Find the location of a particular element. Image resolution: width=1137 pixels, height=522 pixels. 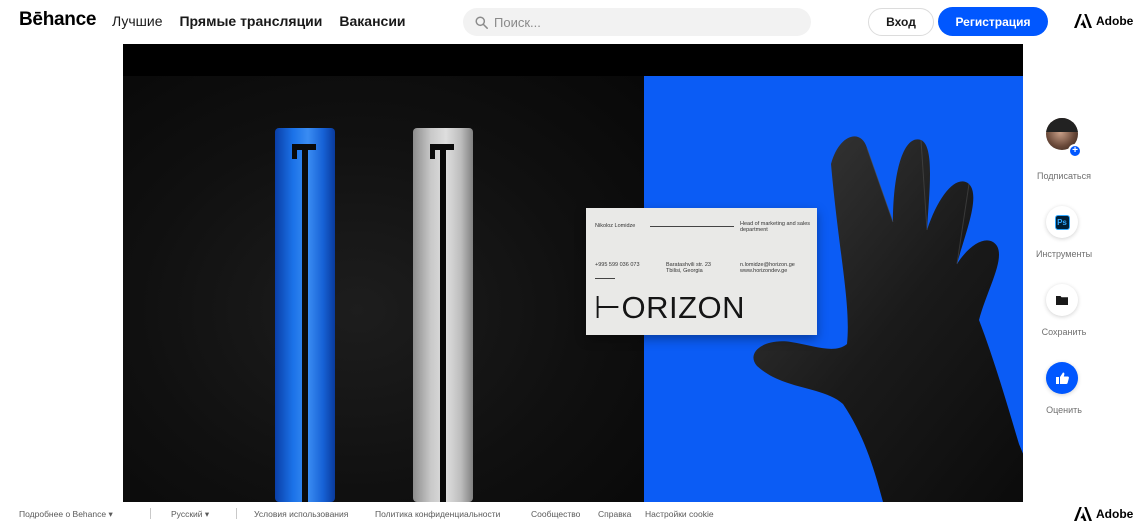

adobe-link: Adobe is located at coordinates (1103, 21).